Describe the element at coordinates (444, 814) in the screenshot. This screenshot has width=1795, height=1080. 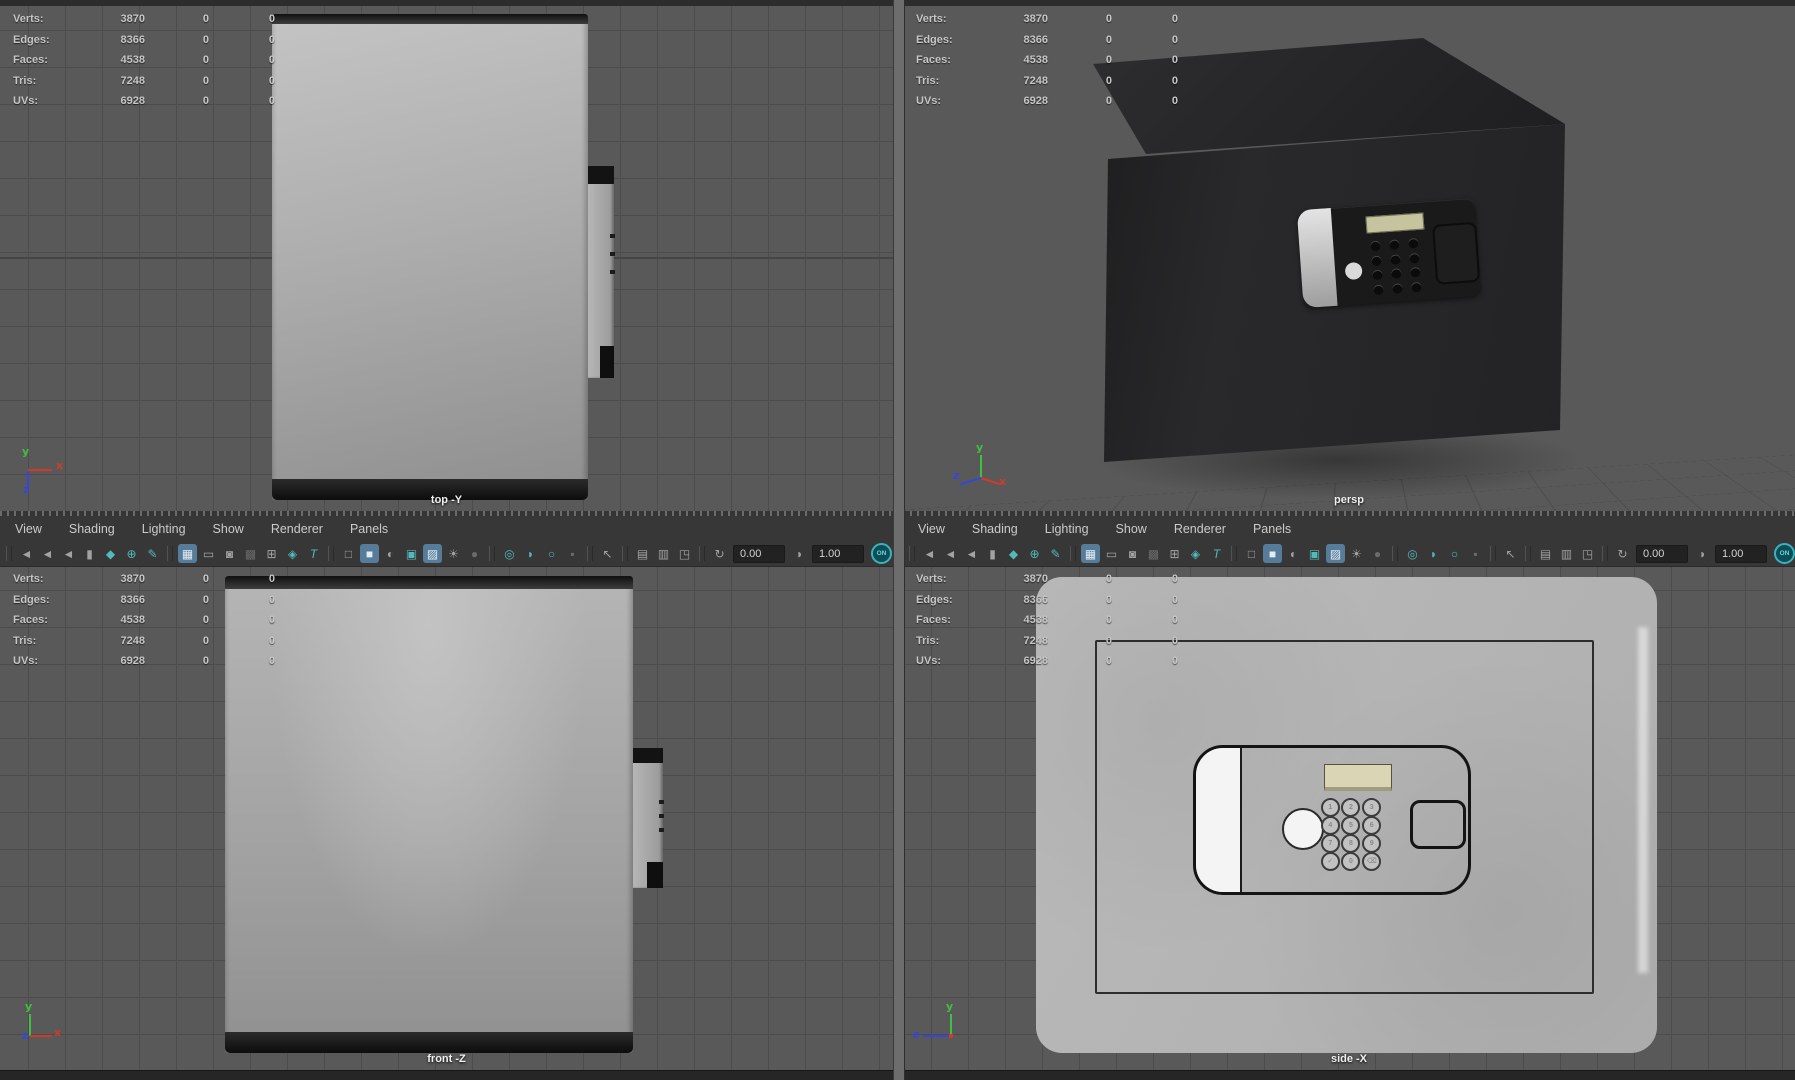
I see `safe-model-front-view` at that location.